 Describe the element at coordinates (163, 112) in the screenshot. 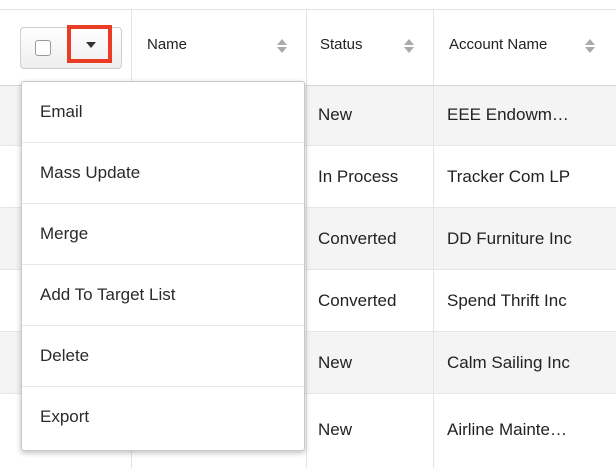

I see `menu-item-email: Email` at that location.